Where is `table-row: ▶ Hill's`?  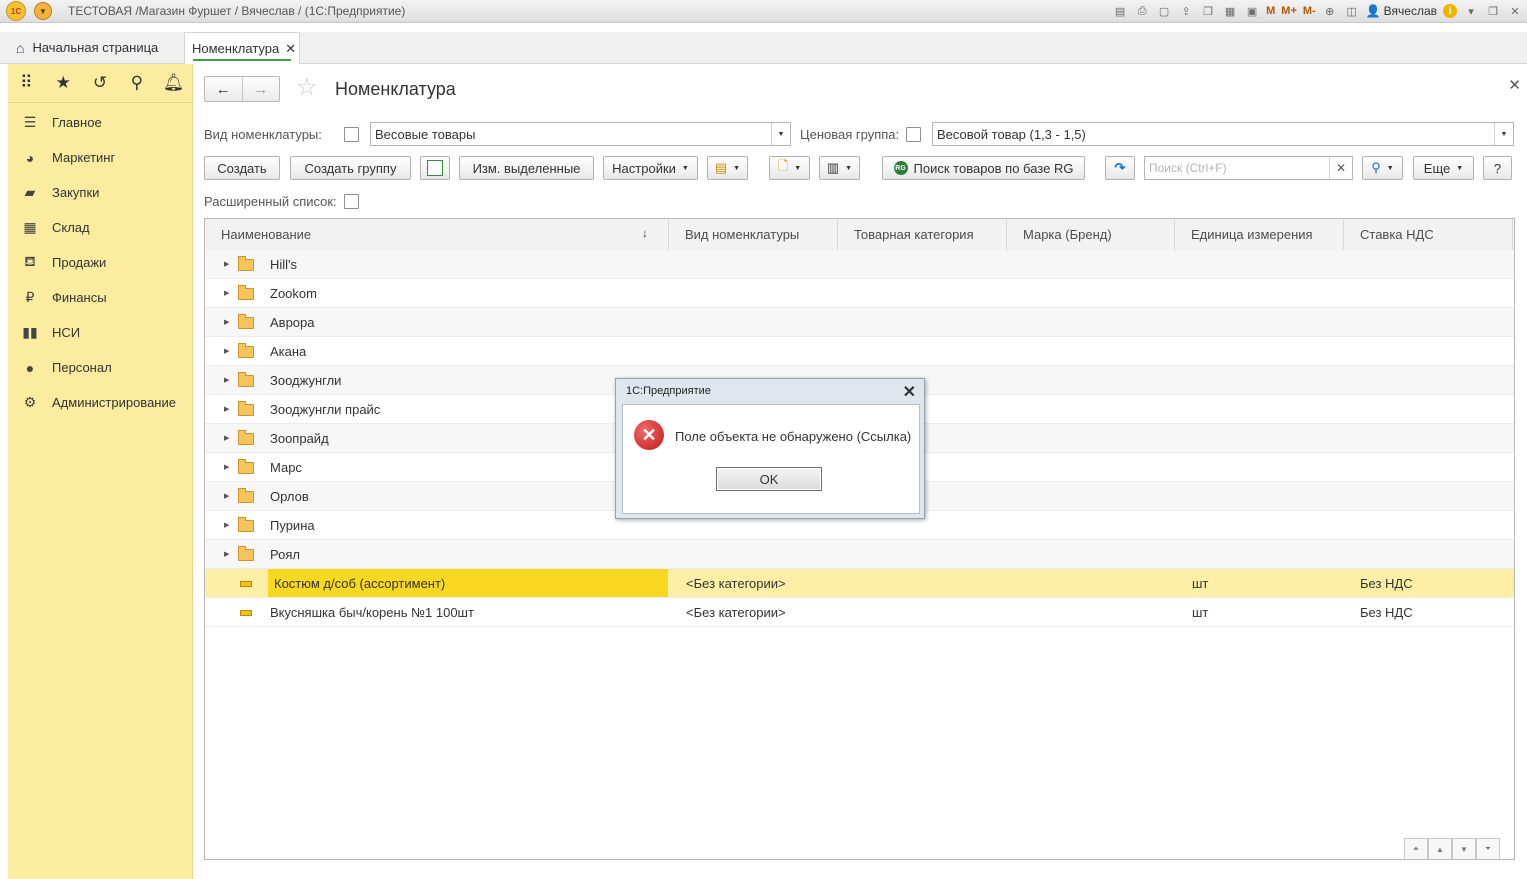 table-row: ▶ Hill's is located at coordinates (859, 264).